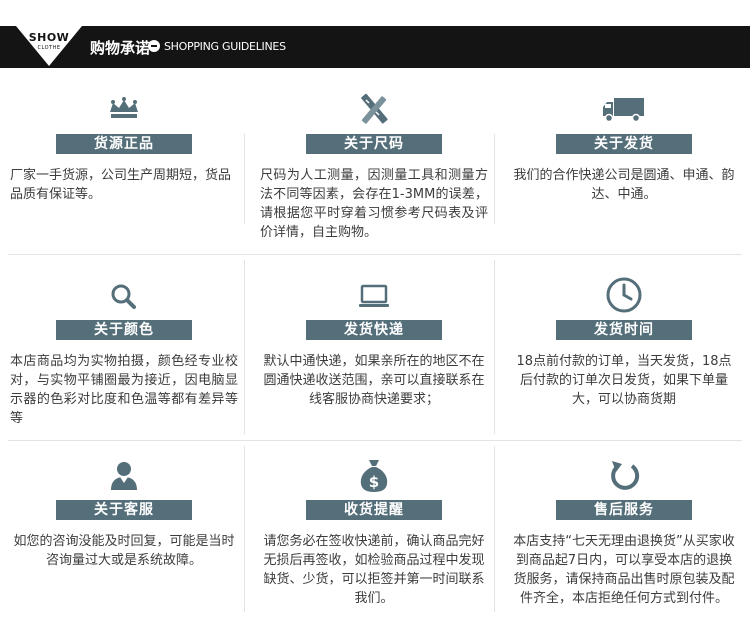 The height and width of the screenshot is (638, 750). Describe the element at coordinates (124, 144) in the screenshot. I see `card-label: 货源正品` at that location.